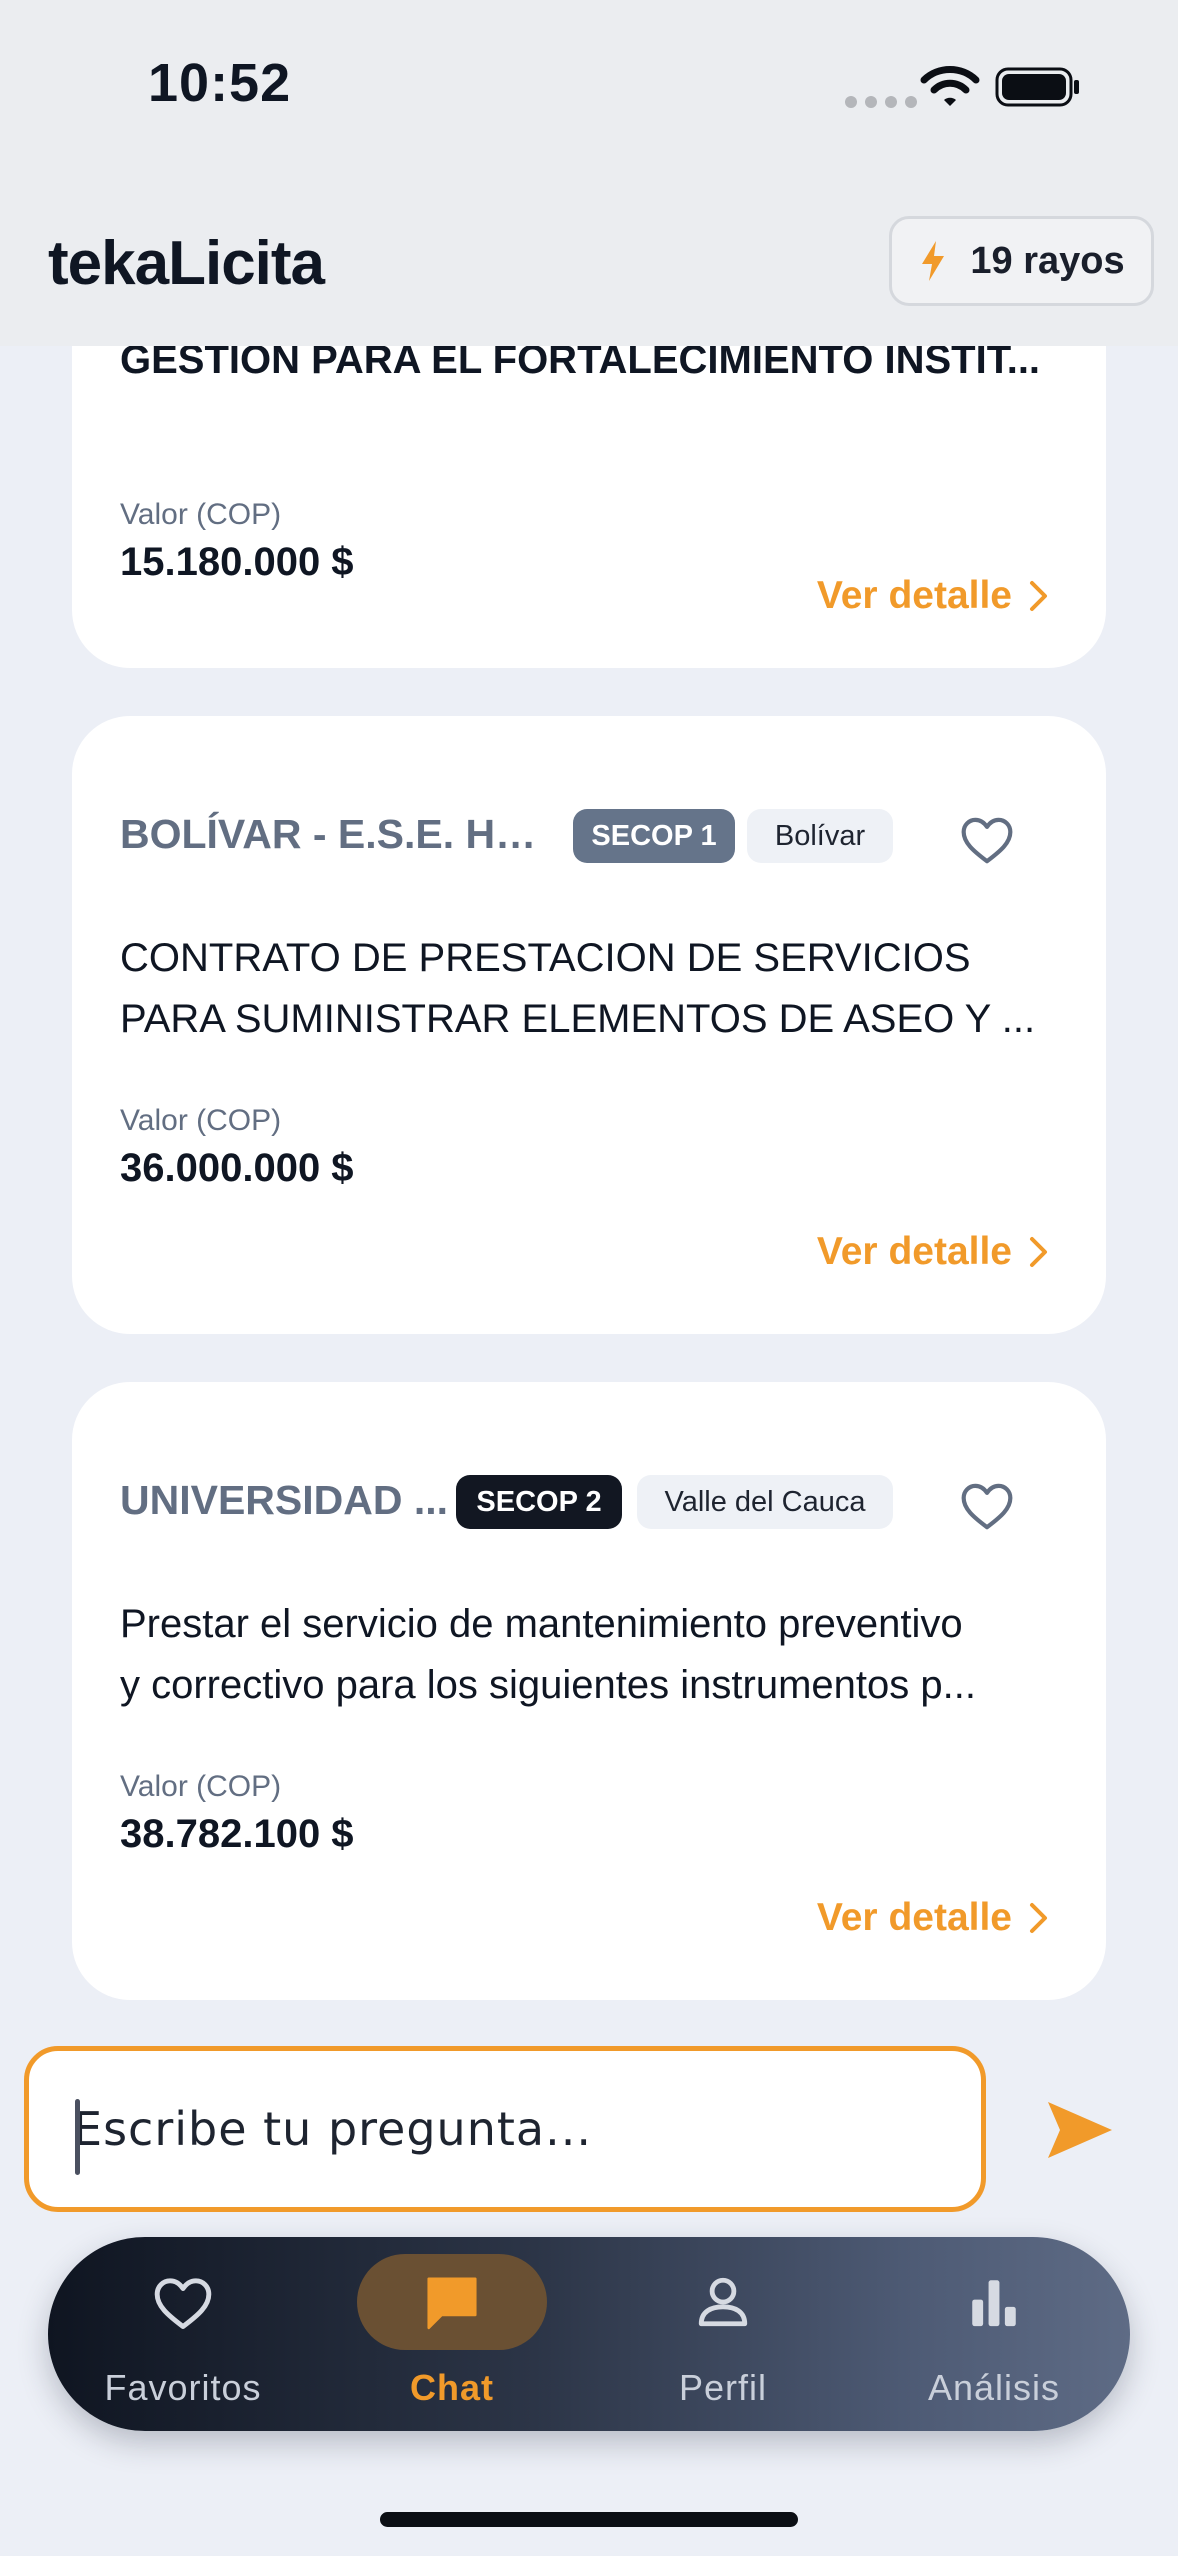 Image resolution: width=1178 pixels, height=2556 pixels. What do you see at coordinates (452, 2302) in the screenshot?
I see `chat-bubble-icon` at bounding box center [452, 2302].